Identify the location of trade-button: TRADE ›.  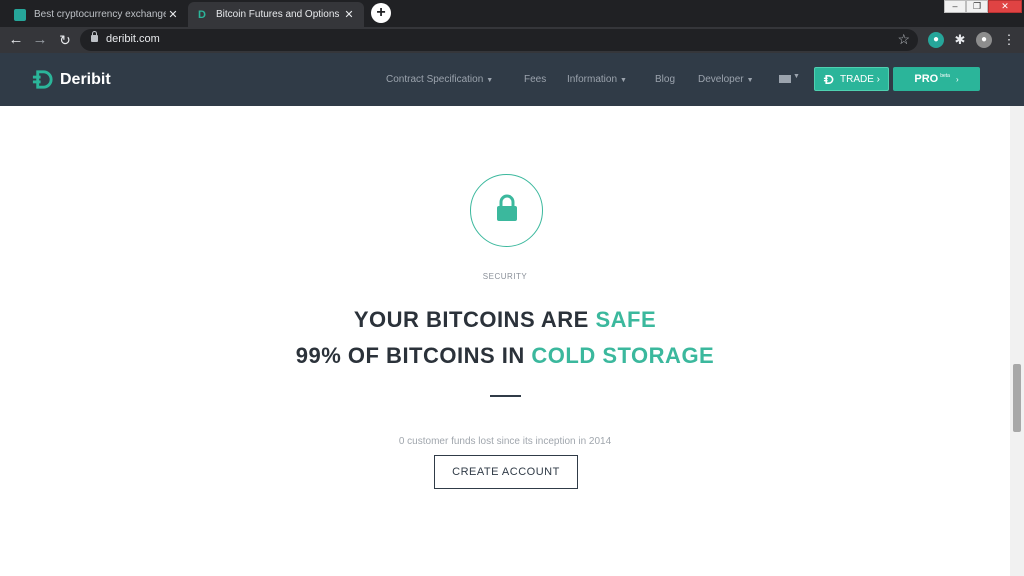
(851, 79).